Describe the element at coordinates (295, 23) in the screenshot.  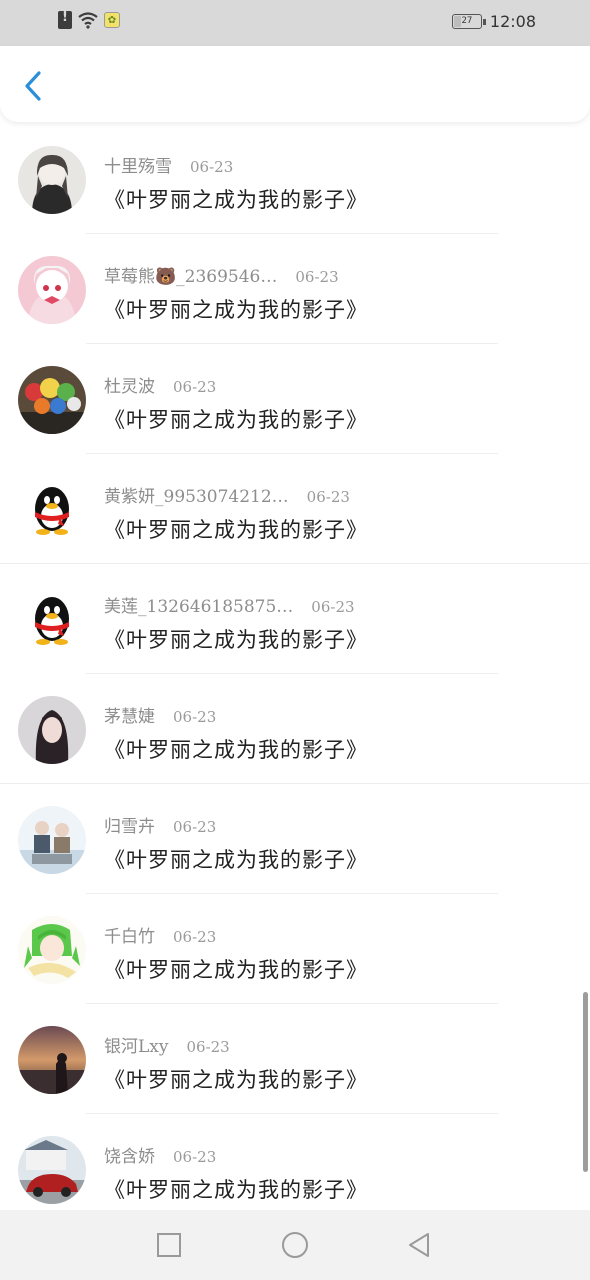
I see `status-bar: ✿ 27 12:08` at that location.